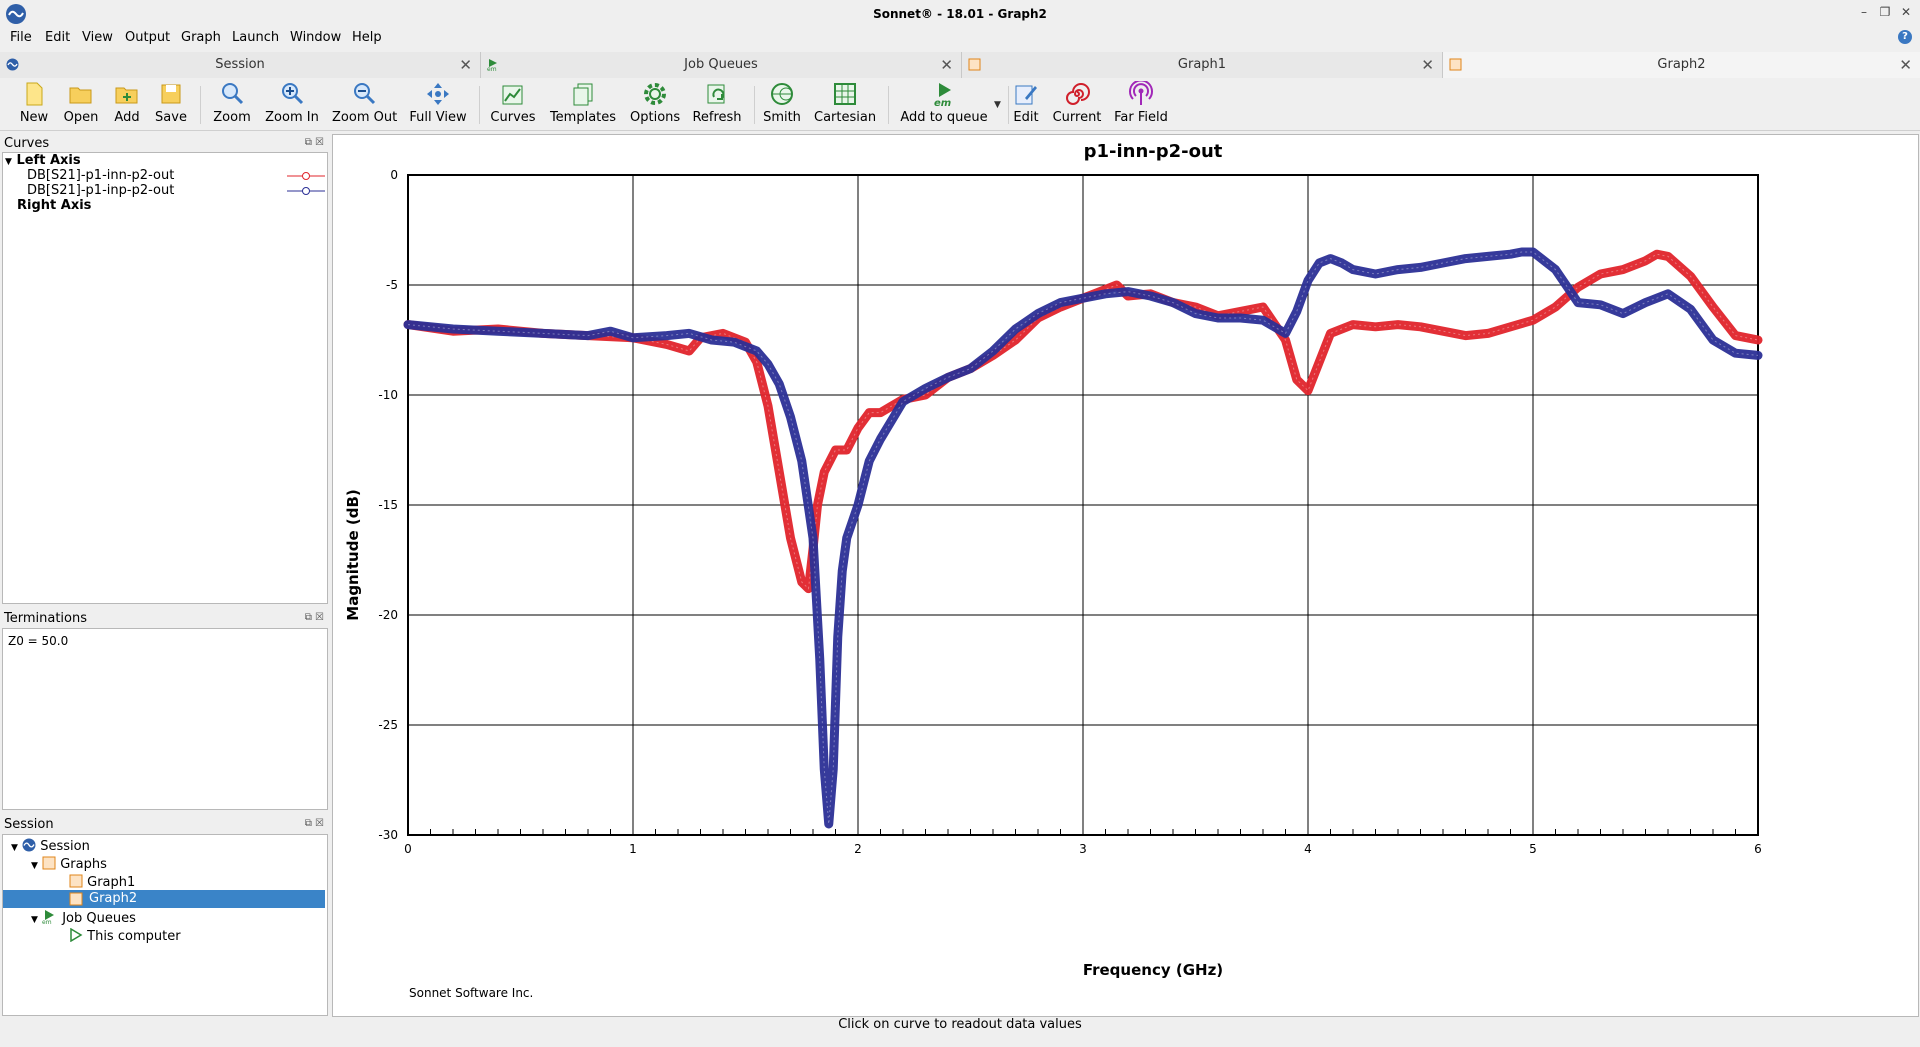  What do you see at coordinates (97, 37) in the screenshot?
I see `menu-view: View` at bounding box center [97, 37].